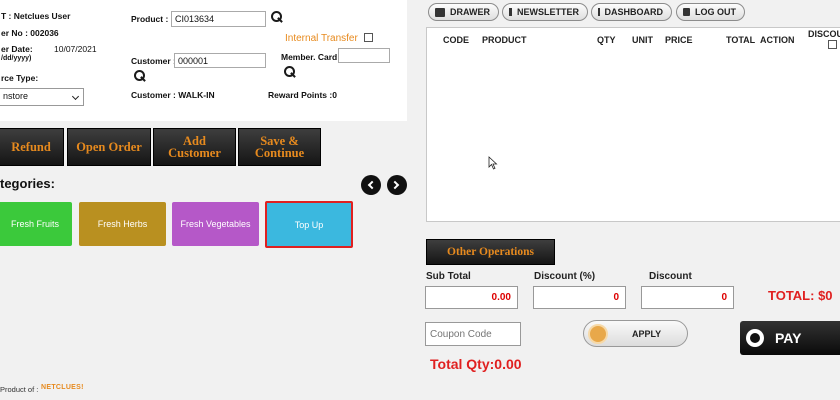 The width and height of the screenshot is (840, 400). Describe the element at coordinates (16, 96) in the screenshot. I see `source-type-value: nstore` at that location.